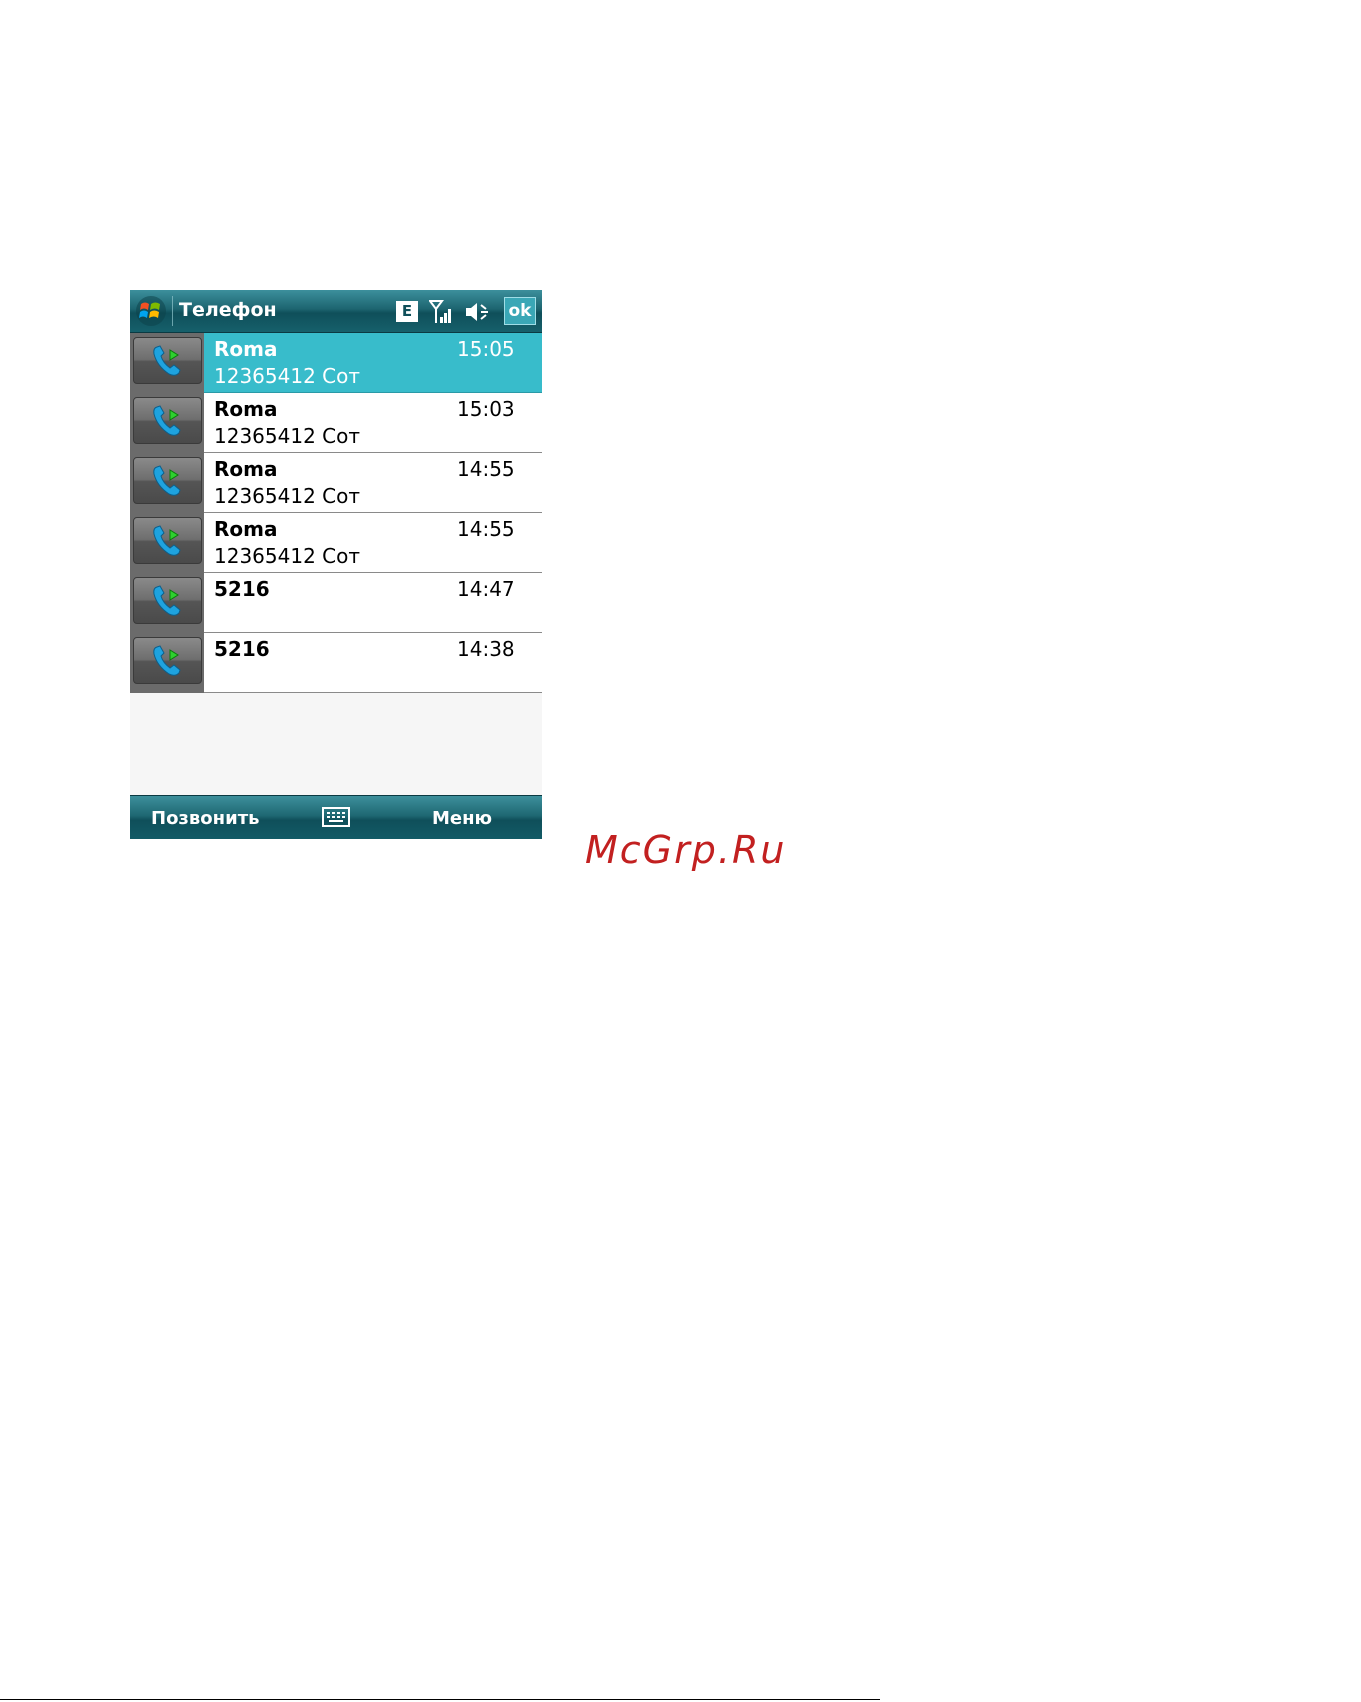 This screenshot has width=1361, height=1702. What do you see at coordinates (686, 850) in the screenshot?
I see `watermark: McGrp.Ru` at bounding box center [686, 850].